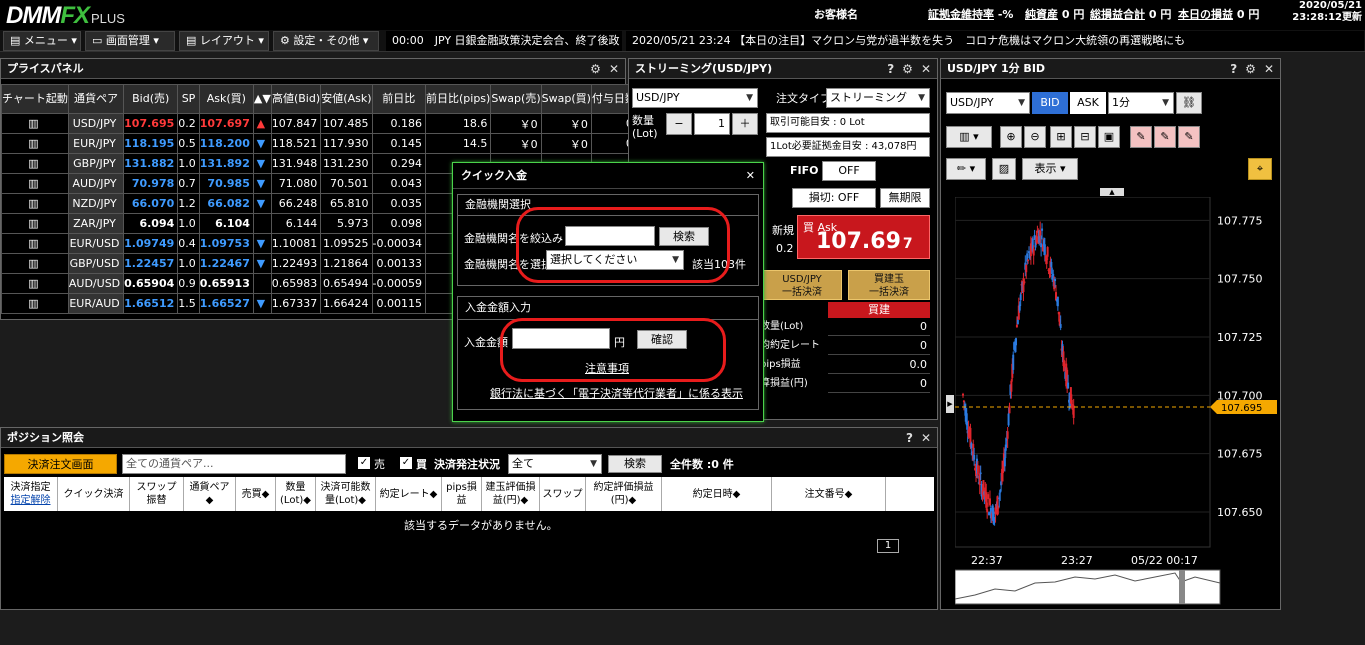 Image resolution: width=1365 pixels, height=645 pixels. Describe the element at coordinates (151, 303) in the screenshot. I see `price-cell-bid: 1.66512` at that location.